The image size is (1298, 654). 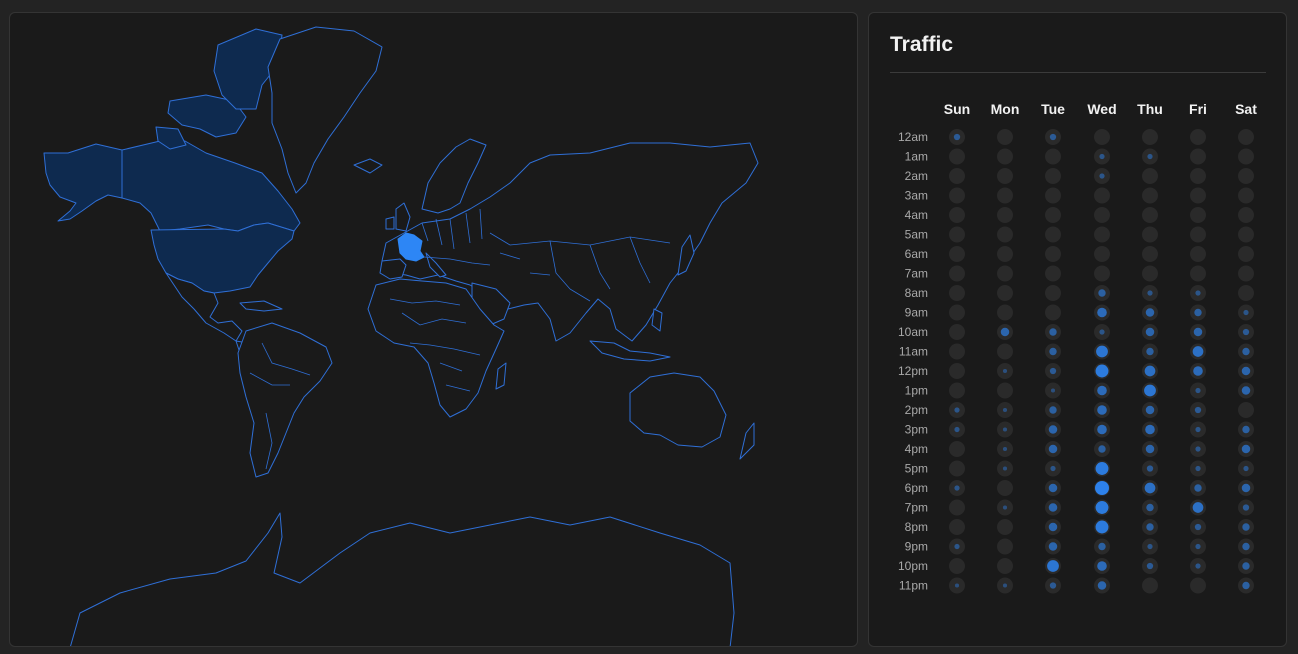 I want to click on heat-cell-bg-sat-12am, so click(x=1246, y=137).